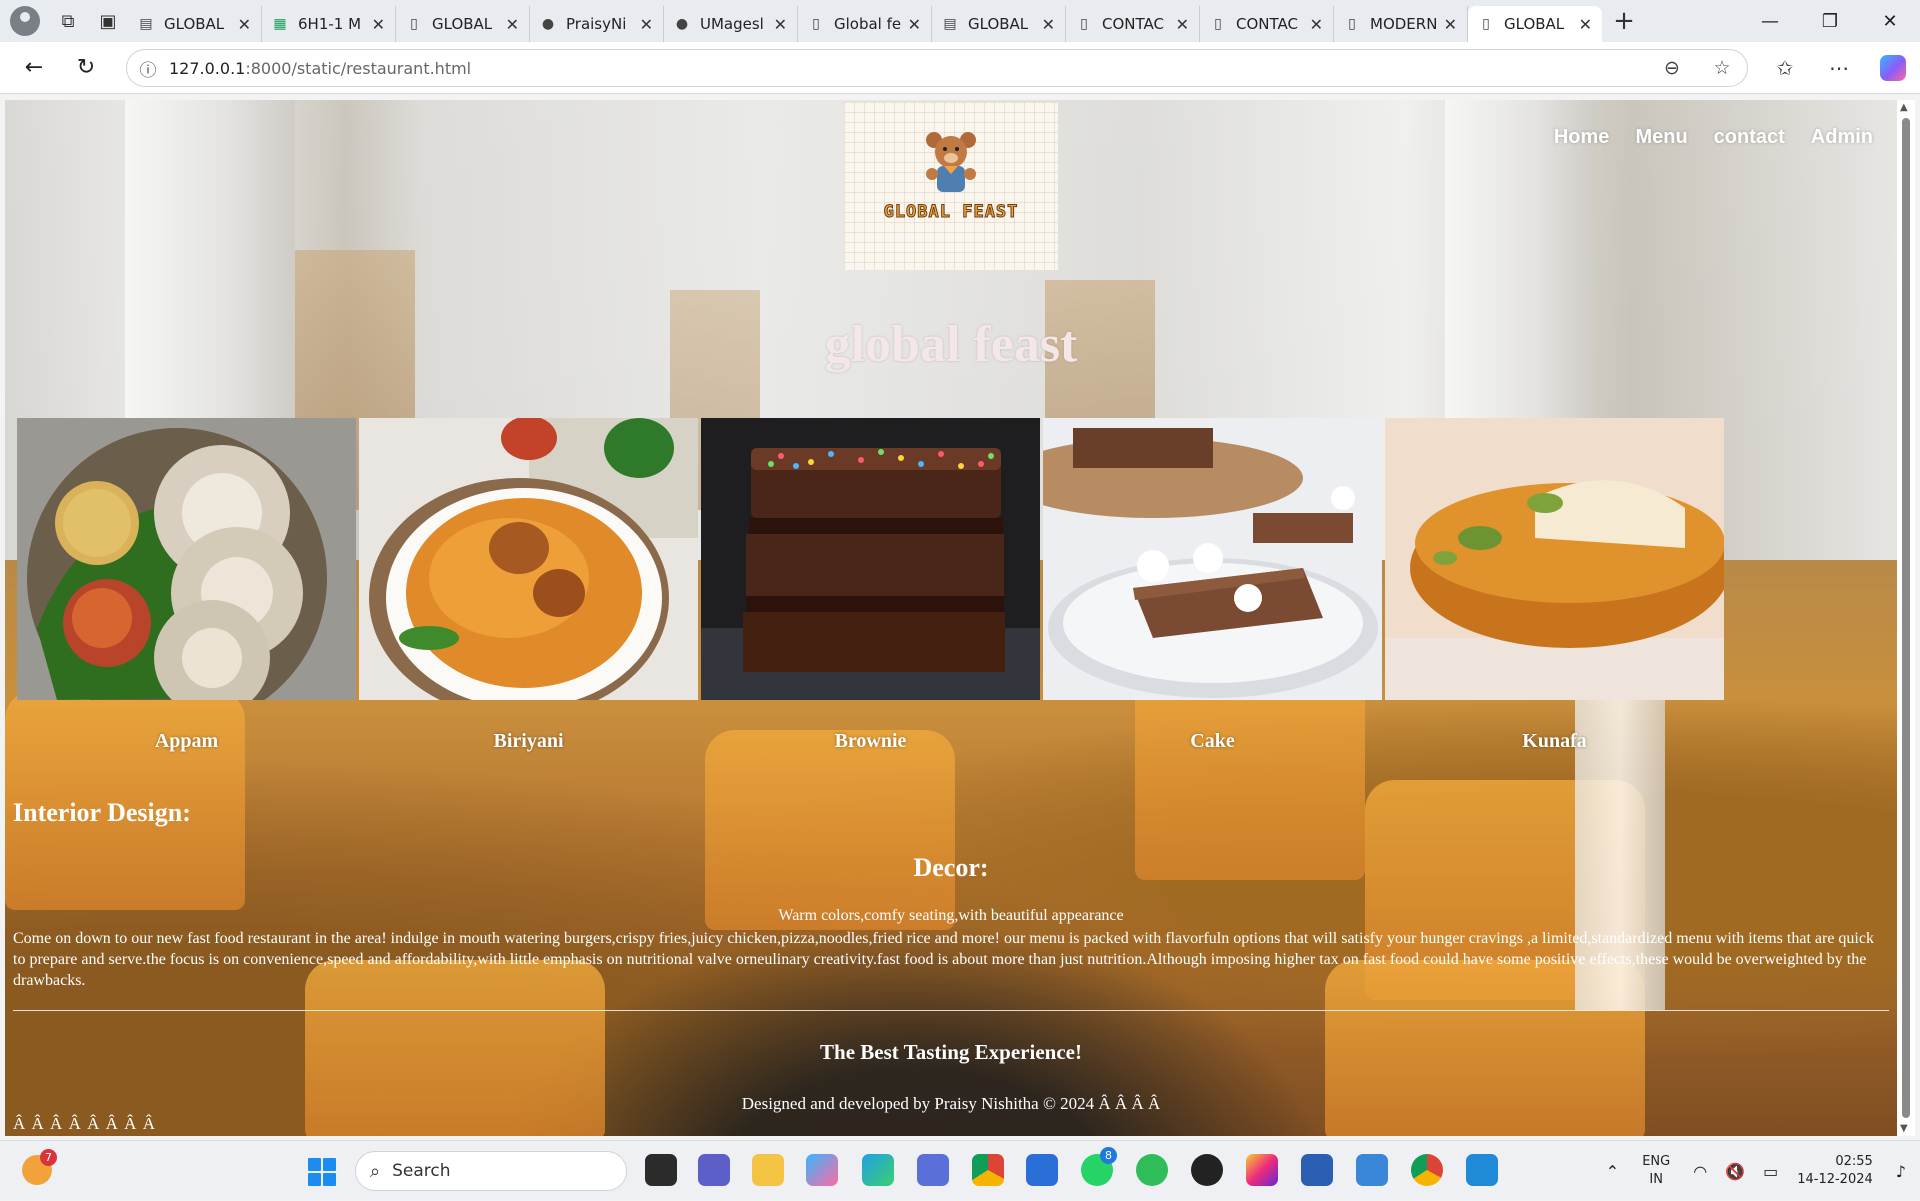  What do you see at coordinates (1656, 1171) in the screenshot?
I see `language-indicator: ENG IN` at bounding box center [1656, 1171].